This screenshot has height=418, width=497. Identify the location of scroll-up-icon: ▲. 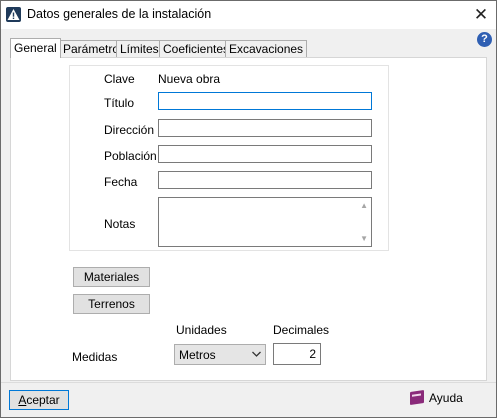
(364, 205).